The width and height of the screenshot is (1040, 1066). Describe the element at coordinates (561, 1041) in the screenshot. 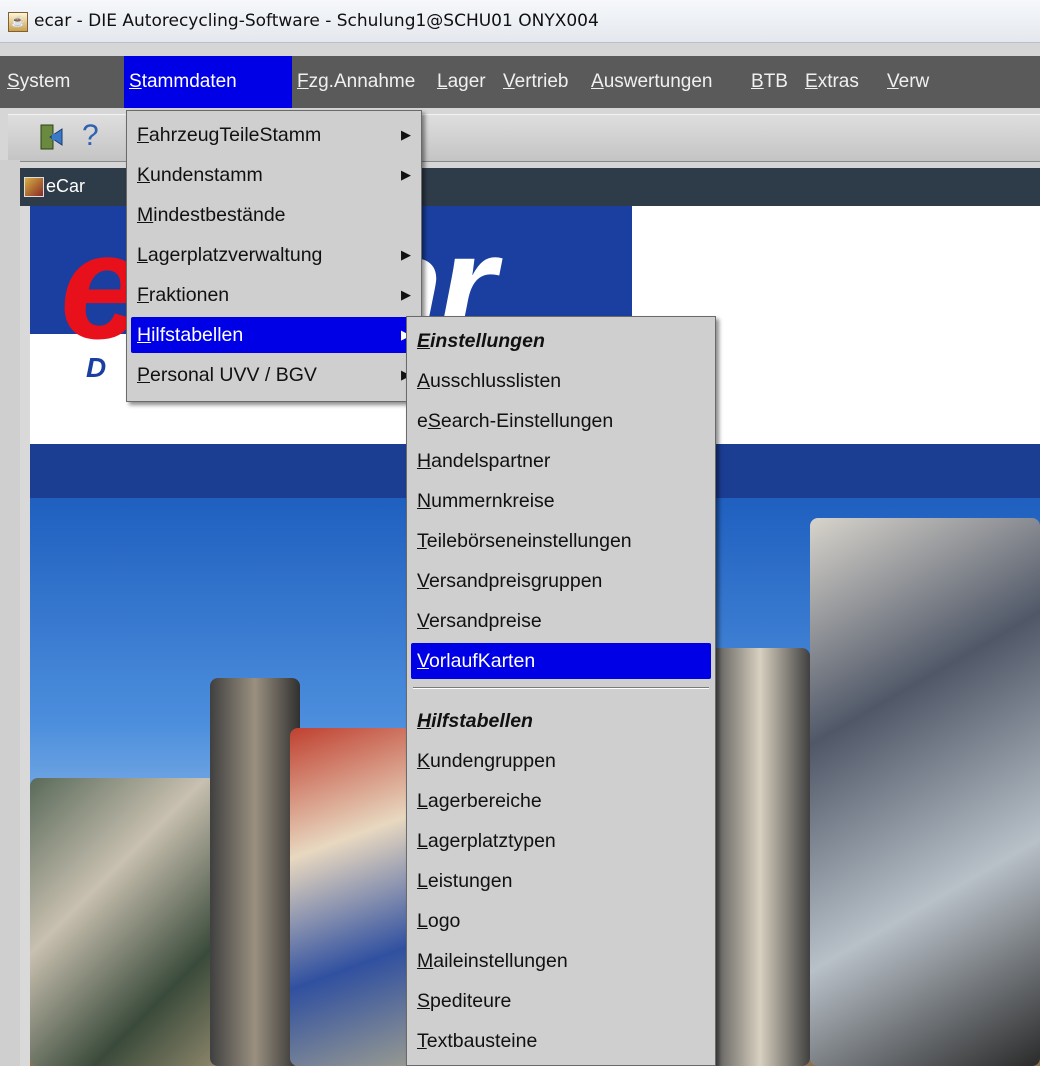

I see `menu-item-textbausteine: Textbausteine` at that location.